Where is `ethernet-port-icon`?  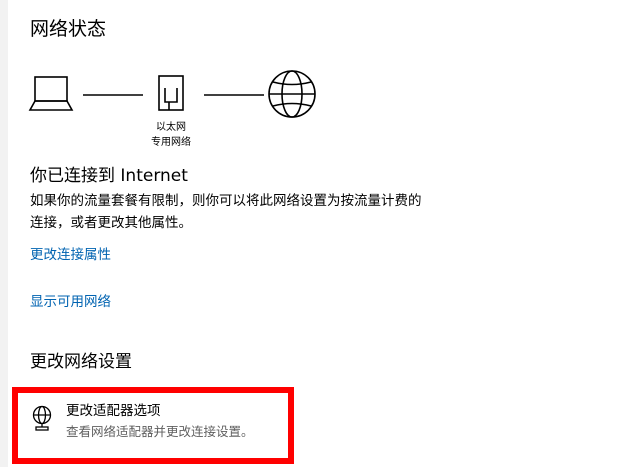
ethernet-port-icon is located at coordinates (171, 93).